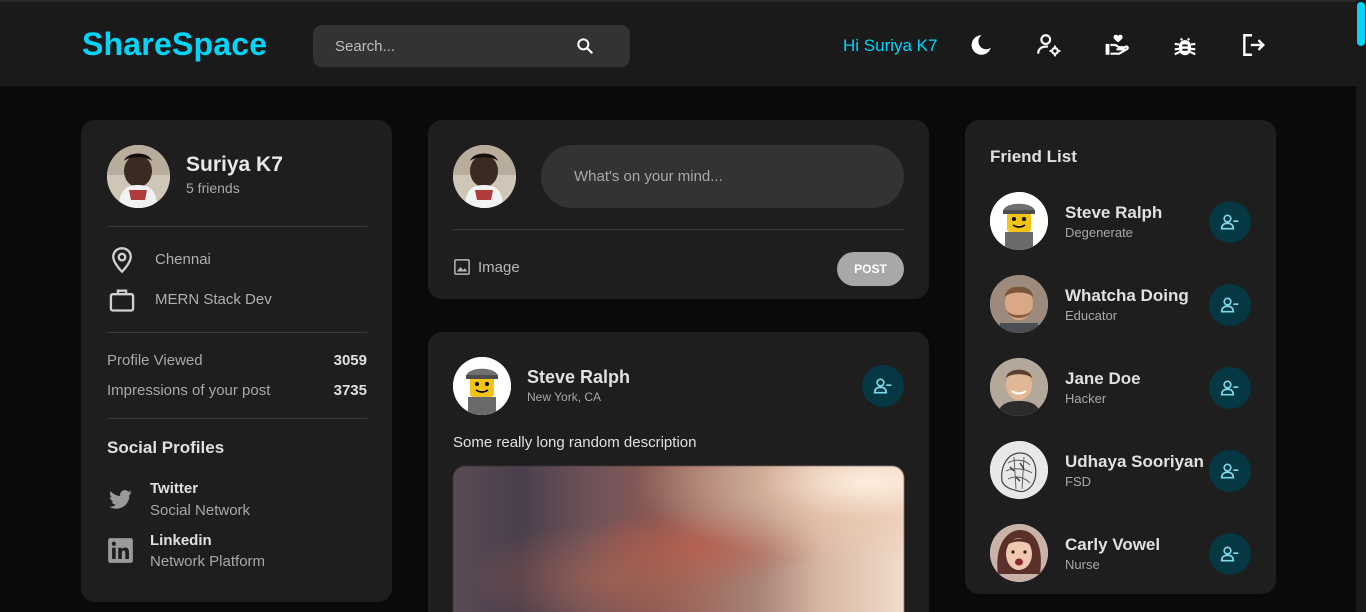  Describe the element at coordinates (122, 260) in the screenshot. I see `location-pin-icon` at that location.